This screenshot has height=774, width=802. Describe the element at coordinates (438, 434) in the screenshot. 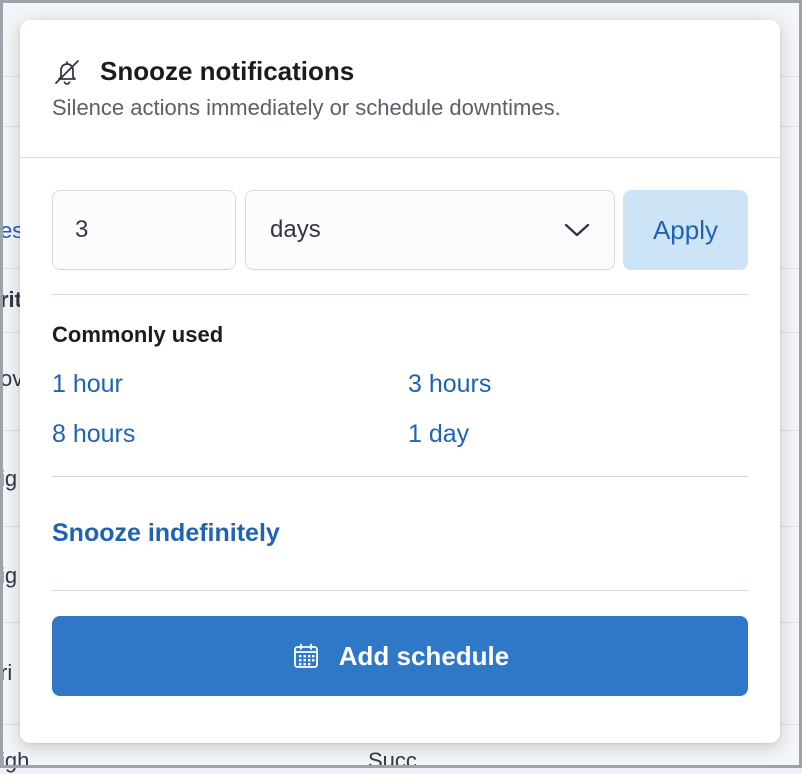

I see `quick-option-1-day: 1 day` at that location.